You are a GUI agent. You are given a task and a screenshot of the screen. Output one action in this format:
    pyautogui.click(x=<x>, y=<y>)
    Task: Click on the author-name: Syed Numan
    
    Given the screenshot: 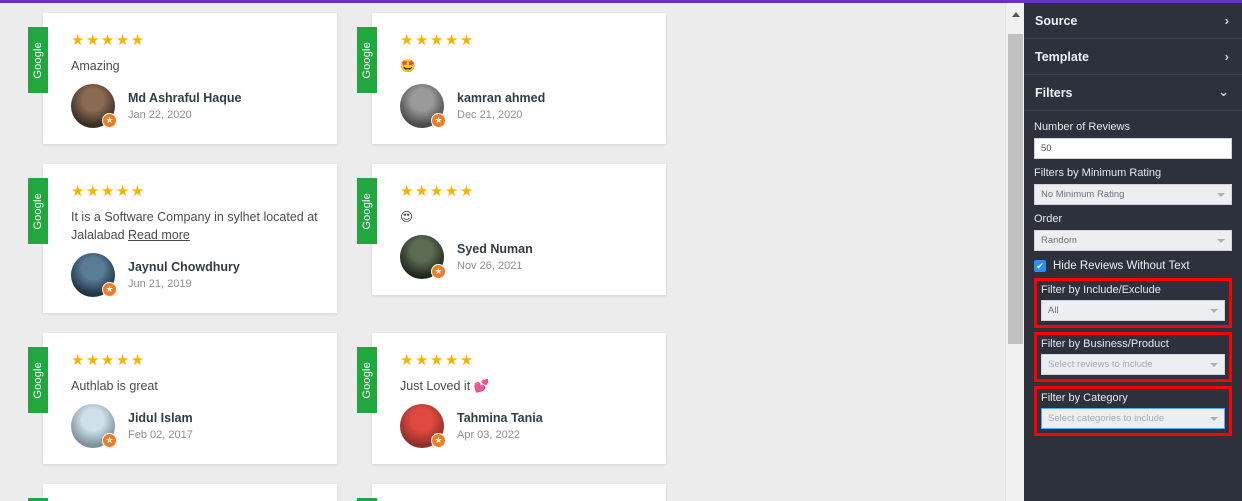 What is the action you would take?
    pyautogui.click(x=495, y=249)
    